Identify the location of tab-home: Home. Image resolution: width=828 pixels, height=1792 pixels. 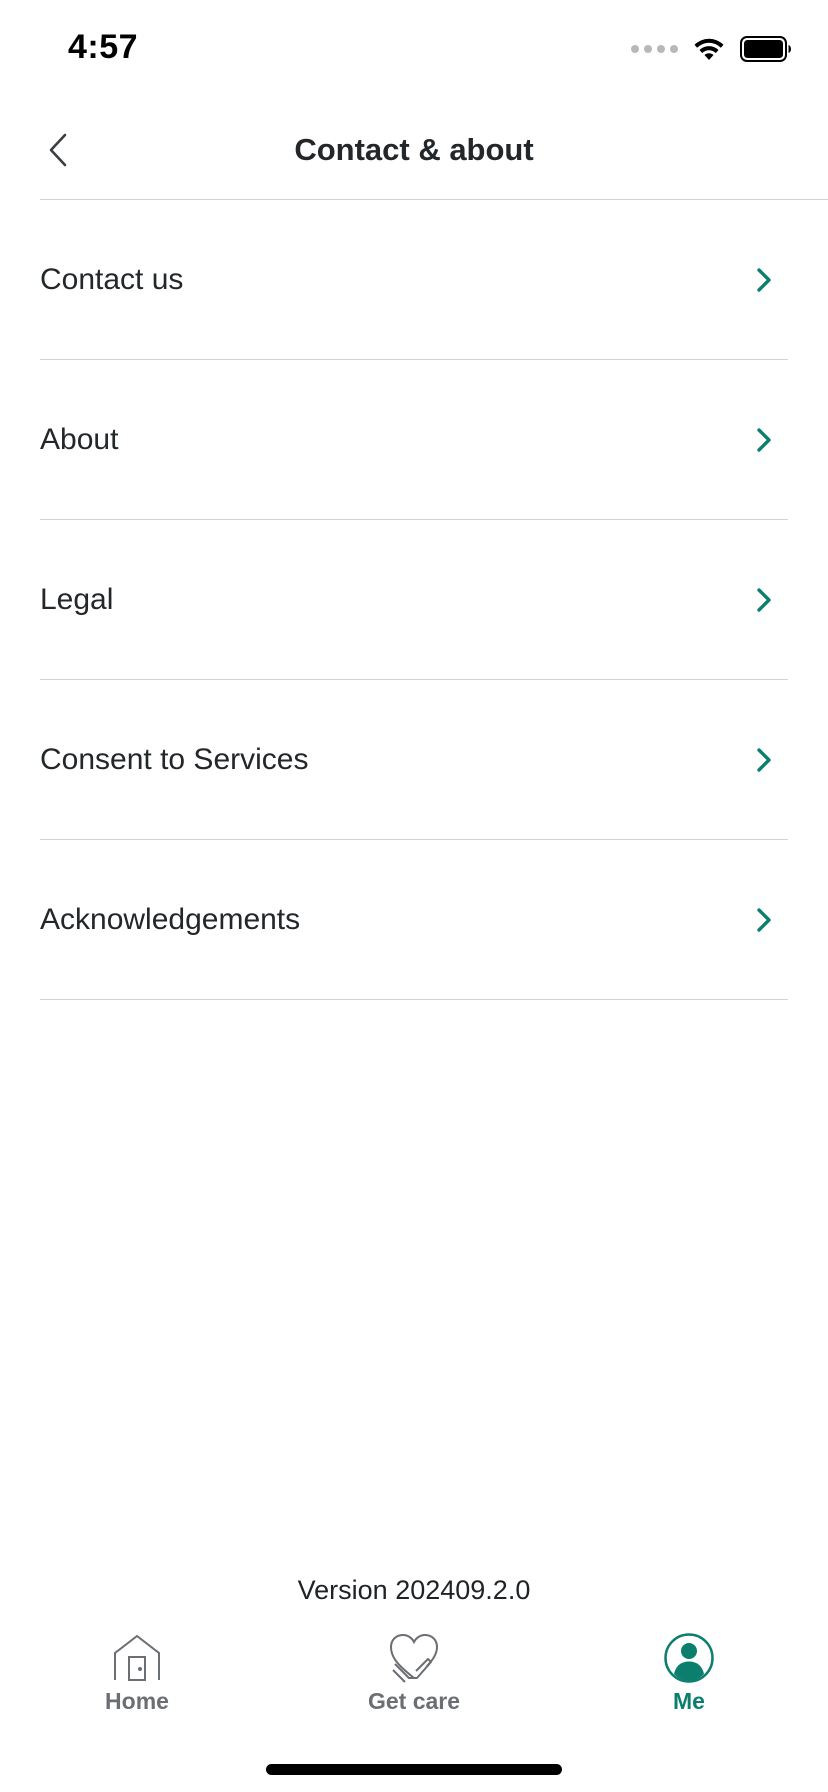
(137, 1682).